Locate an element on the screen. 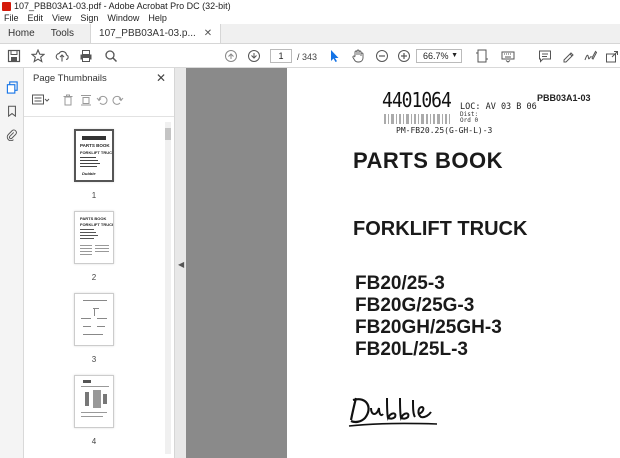  page-thumbnails-icon is located at coordinates (12, 87).